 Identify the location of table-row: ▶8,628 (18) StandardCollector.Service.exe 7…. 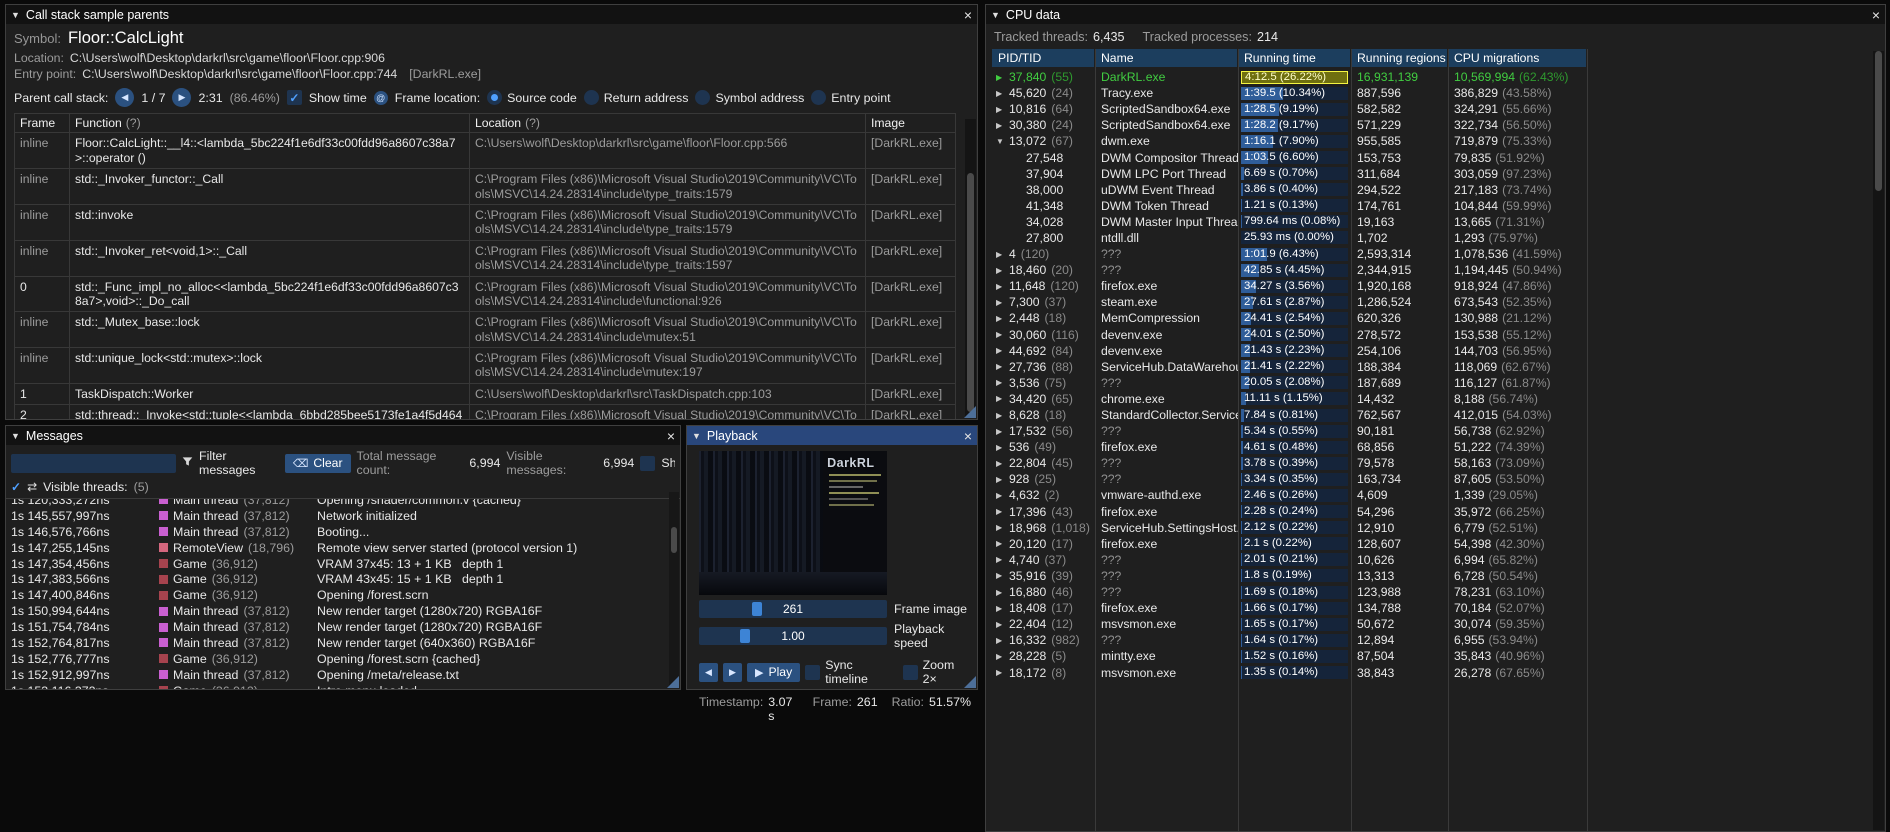
(1438, 415).